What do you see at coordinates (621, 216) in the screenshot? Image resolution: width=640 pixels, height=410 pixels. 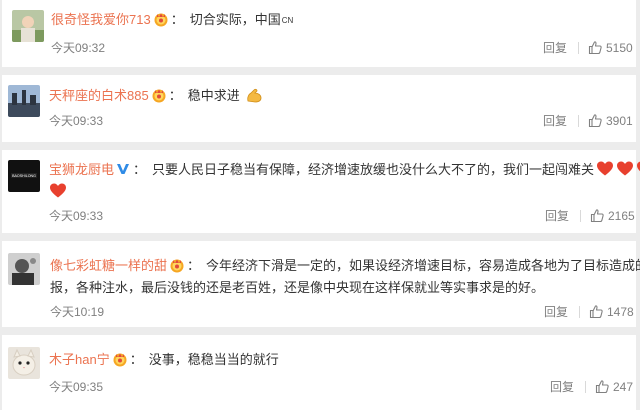 I see `like-count: 2165` at bounding box center [621, 216].